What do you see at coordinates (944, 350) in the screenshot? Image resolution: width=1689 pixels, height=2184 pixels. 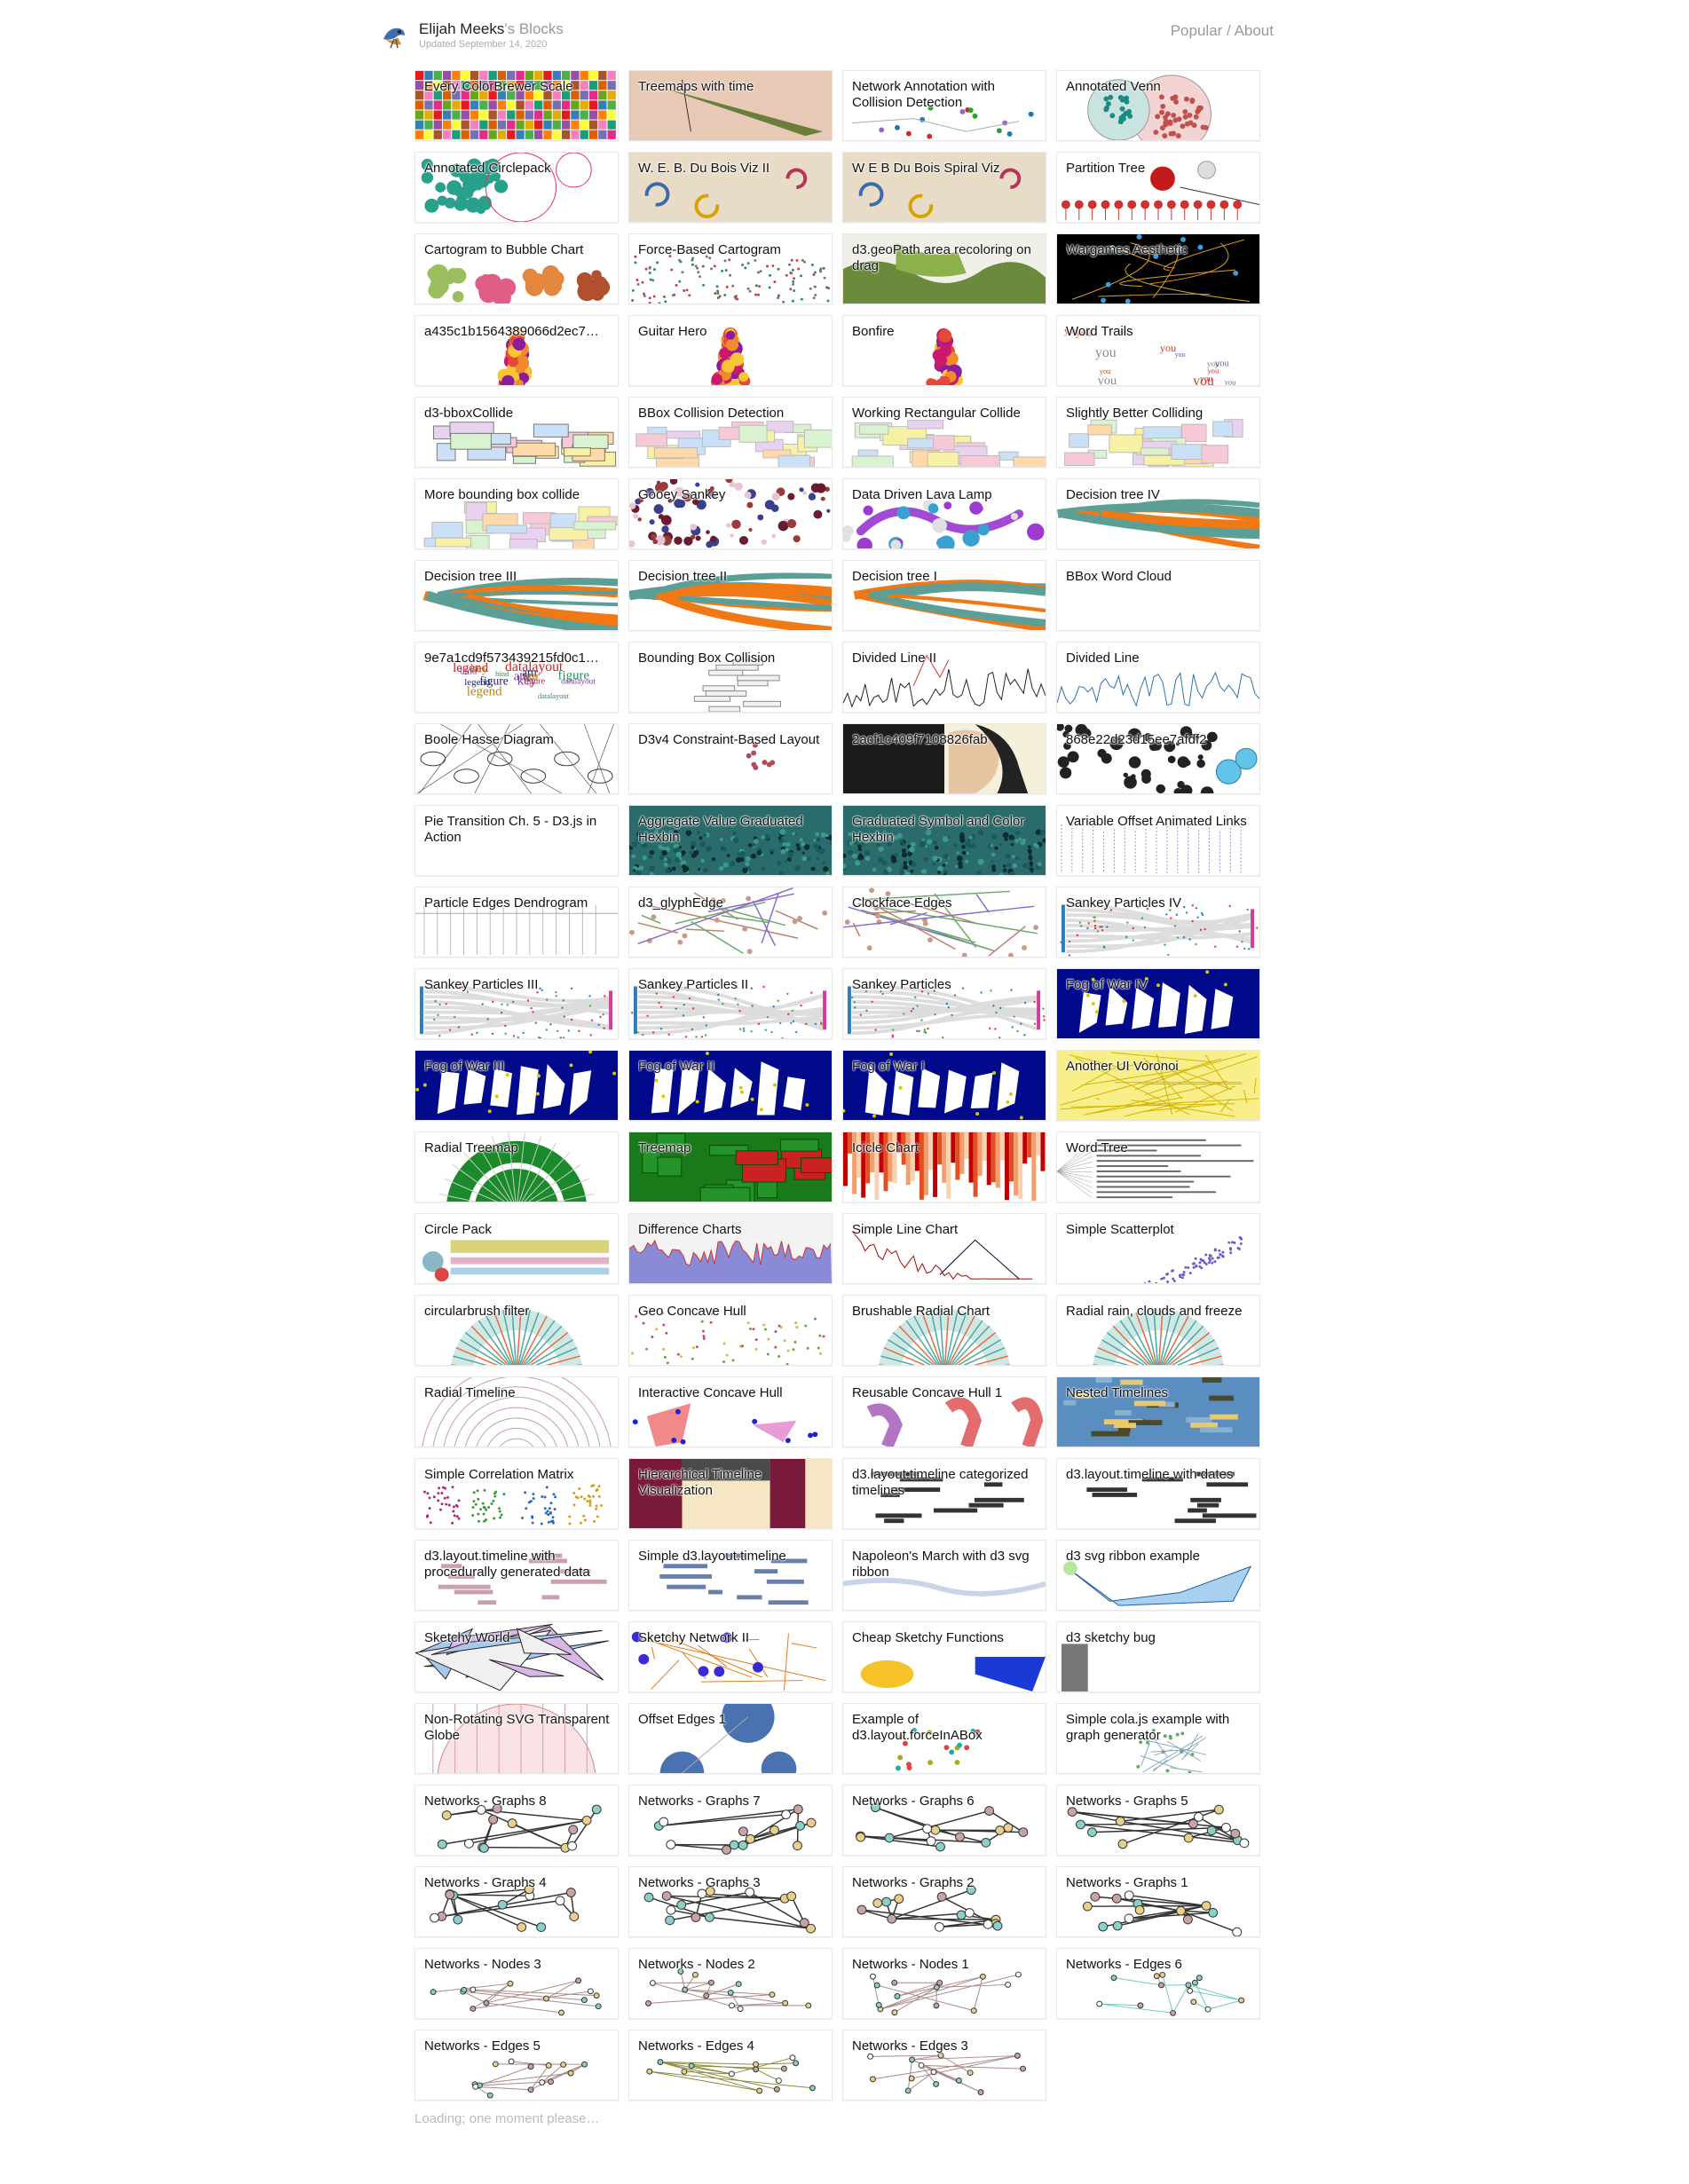 I see `block-tile: Bonfire` at bounding box center [944, 350].